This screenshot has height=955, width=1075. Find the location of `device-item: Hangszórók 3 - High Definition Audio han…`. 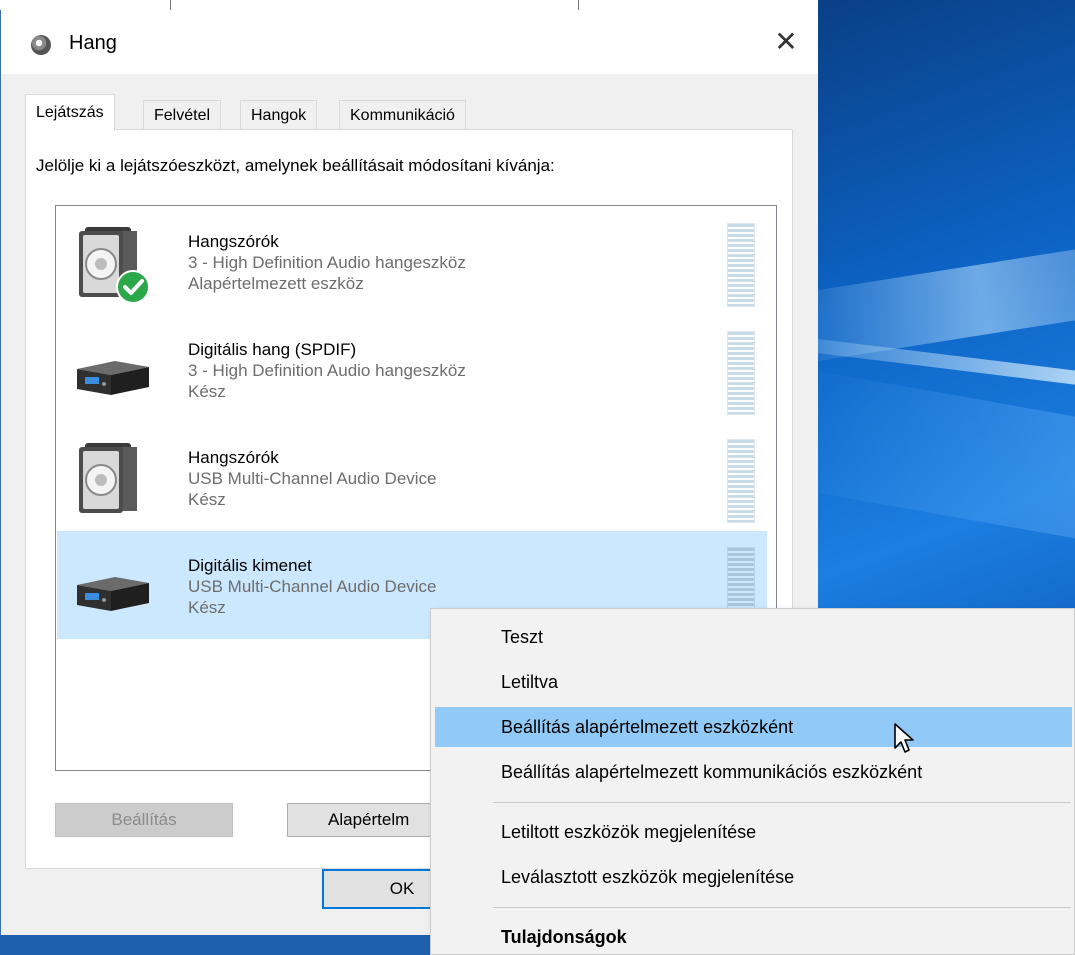

device-item: Hangszórók 3 - High Definition Audio han… is located at coordinates (412, 261).